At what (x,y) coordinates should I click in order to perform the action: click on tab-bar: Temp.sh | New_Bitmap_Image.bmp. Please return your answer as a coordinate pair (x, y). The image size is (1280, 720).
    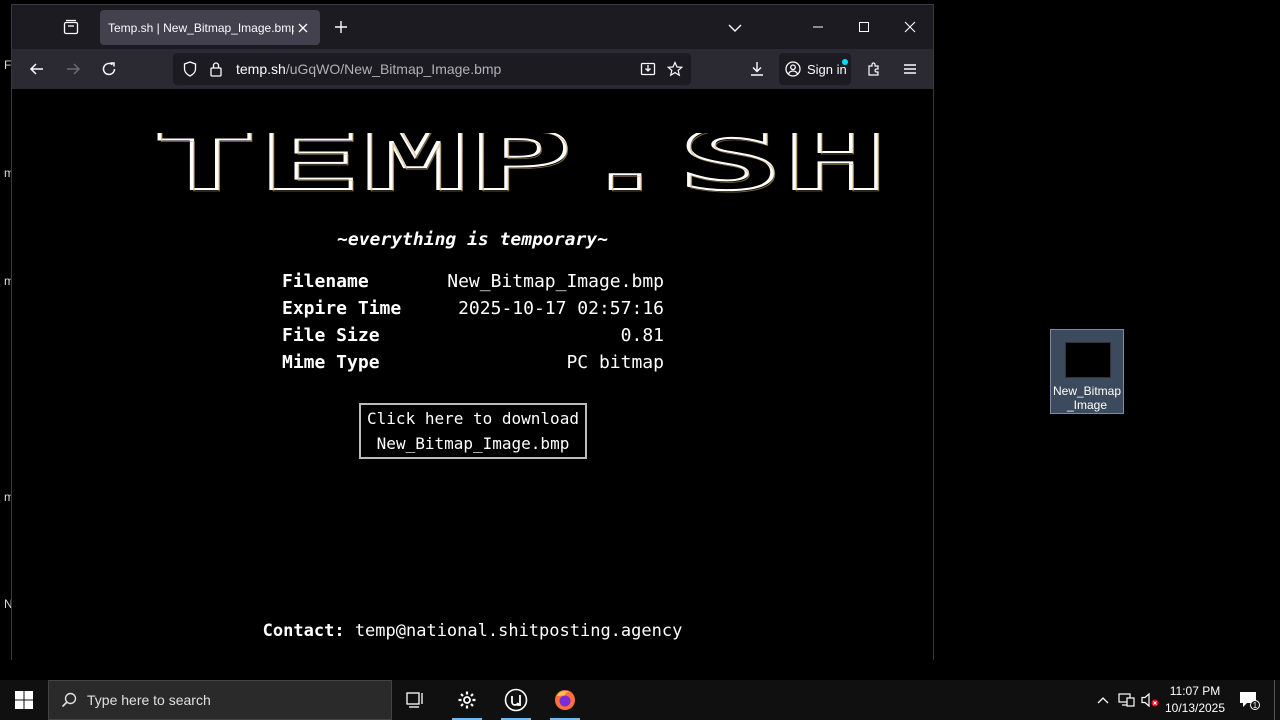
    Looking at the image, I should click on (472, 27).